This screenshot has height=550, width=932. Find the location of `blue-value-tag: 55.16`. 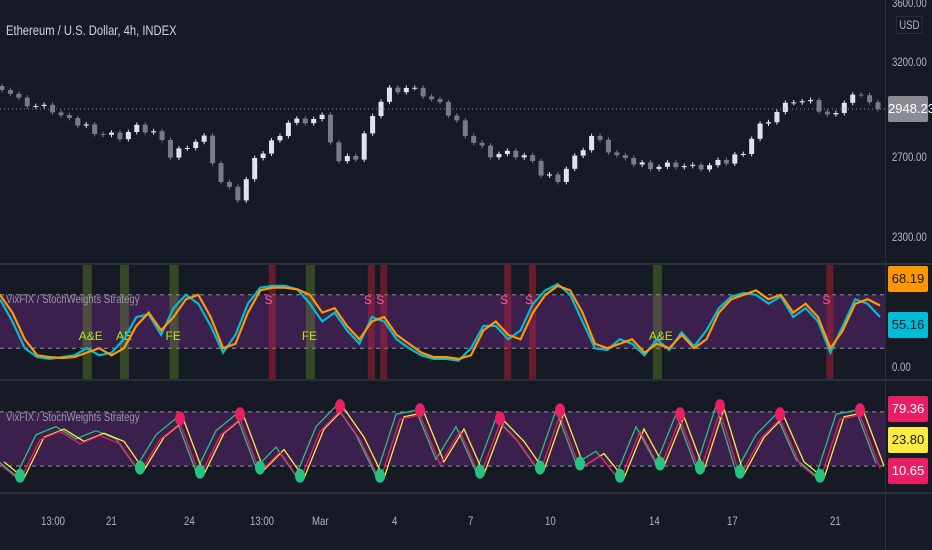

blue-value-tag: 55.16 is located at coordinates (908, 325).